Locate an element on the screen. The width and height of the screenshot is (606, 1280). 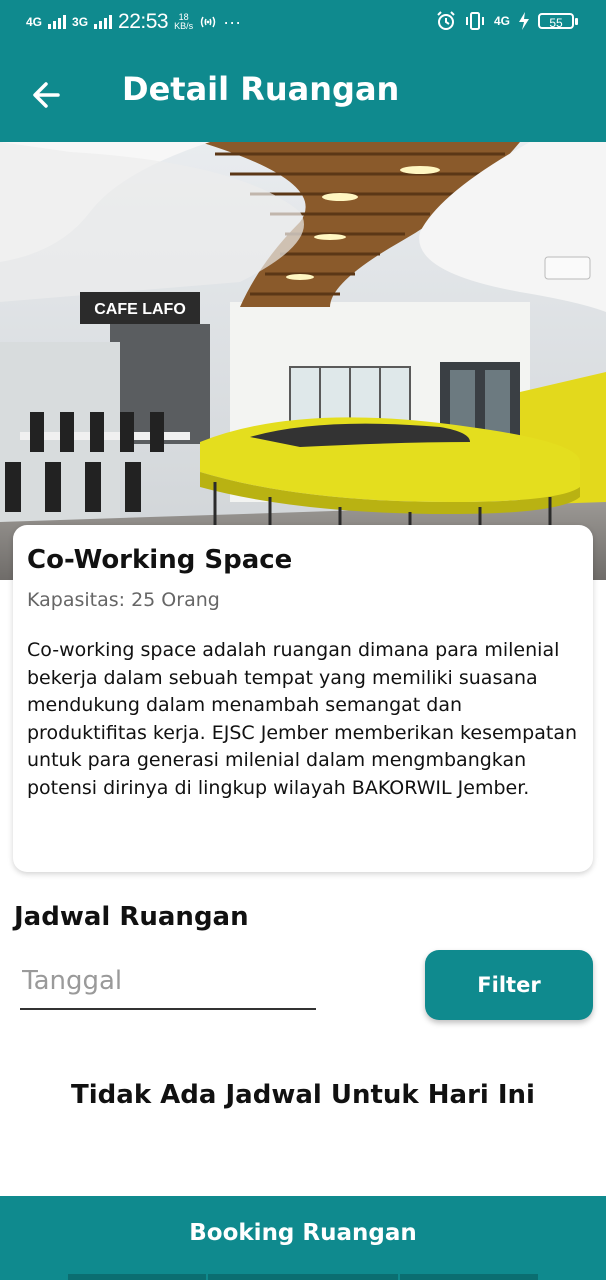
network-type-label-2: 3G is located at coordinates (80, 22).